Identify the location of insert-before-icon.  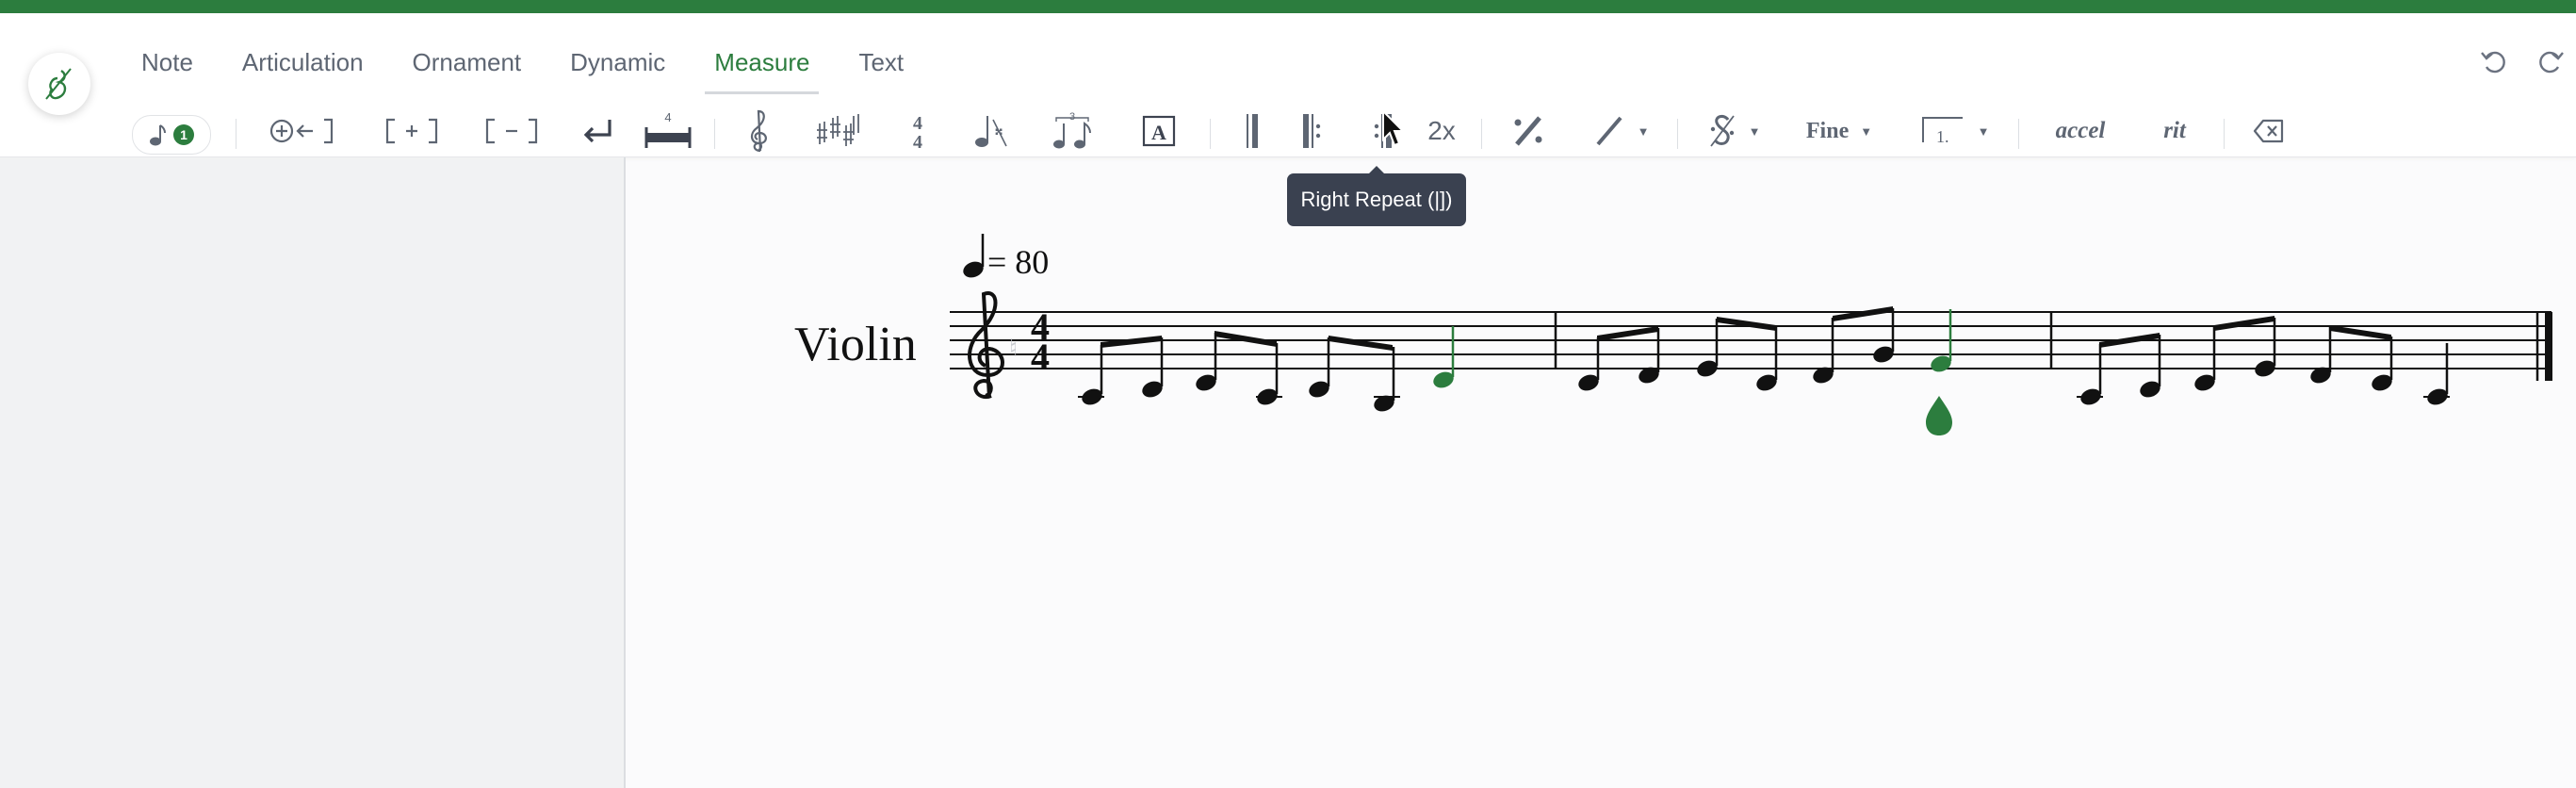
(301, 131).